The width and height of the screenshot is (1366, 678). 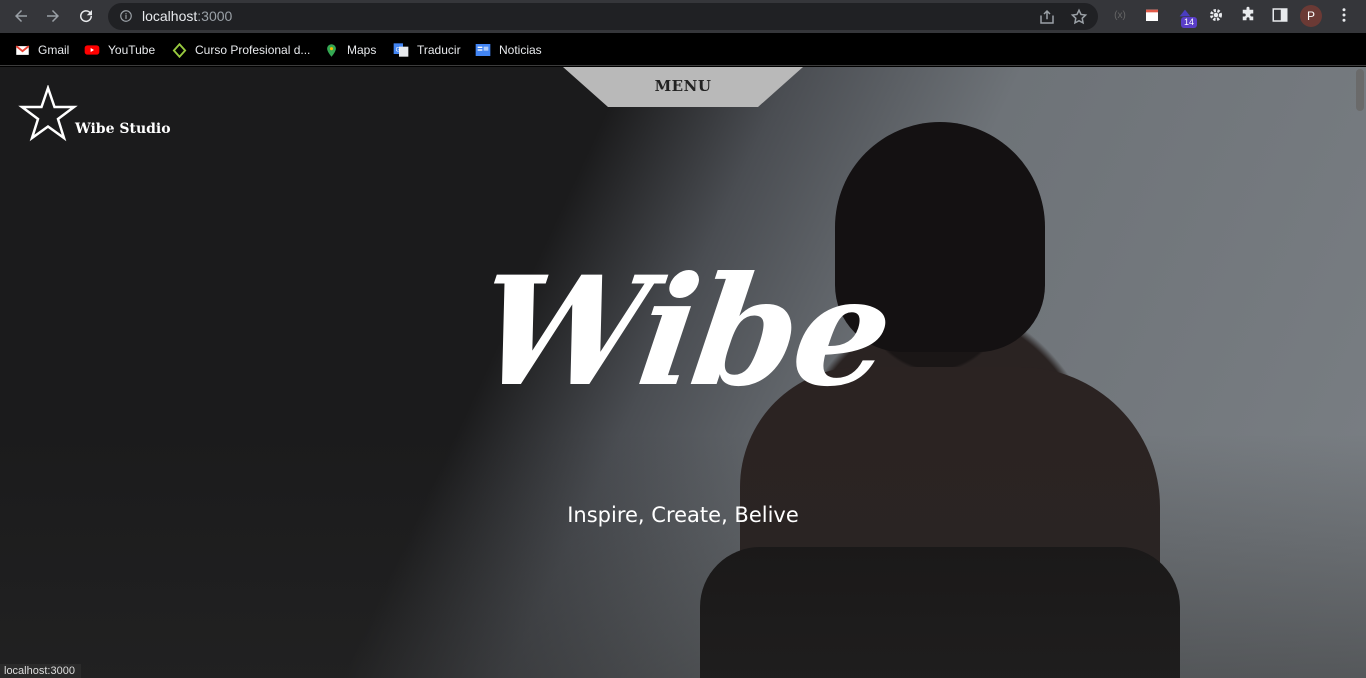 I want to click on url-port: :3000, so click(x=215, y=16).